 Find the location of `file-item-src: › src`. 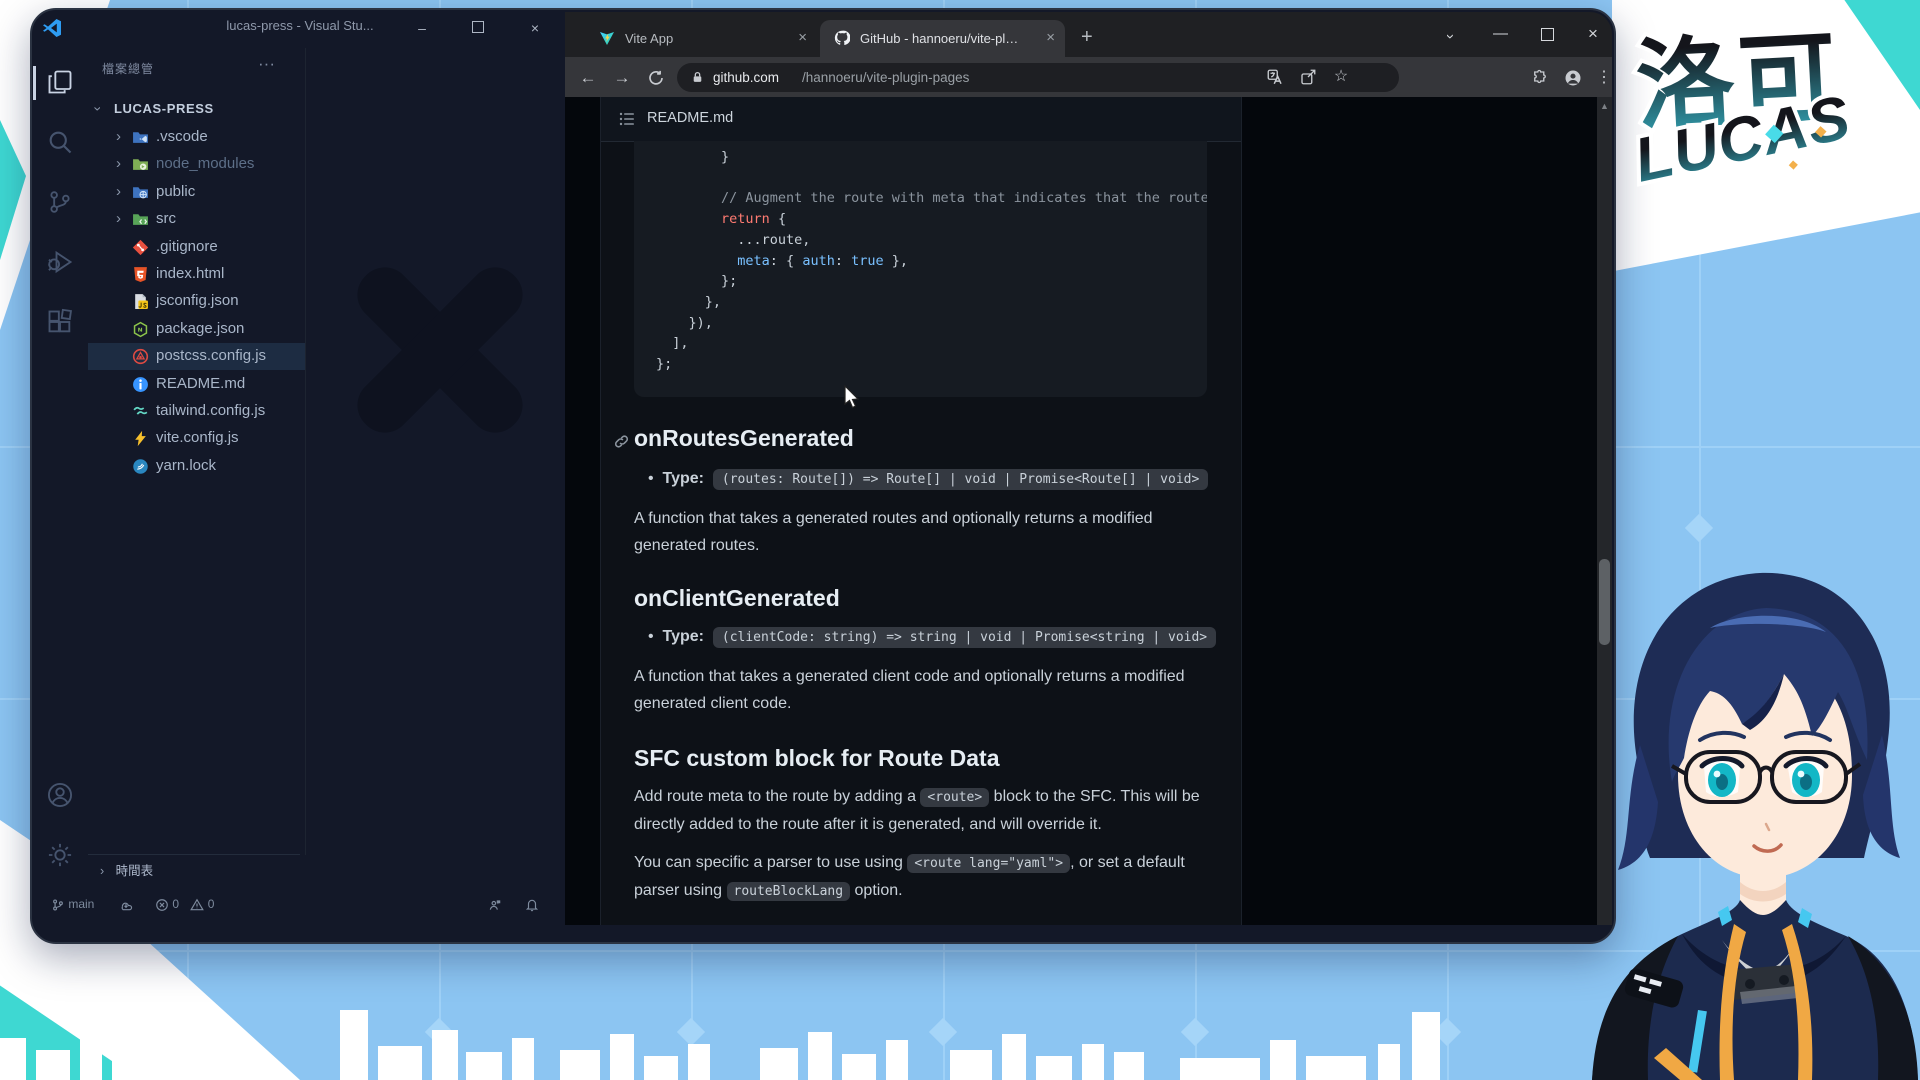

file-item-src: › src is located at coordinates (196, 219).